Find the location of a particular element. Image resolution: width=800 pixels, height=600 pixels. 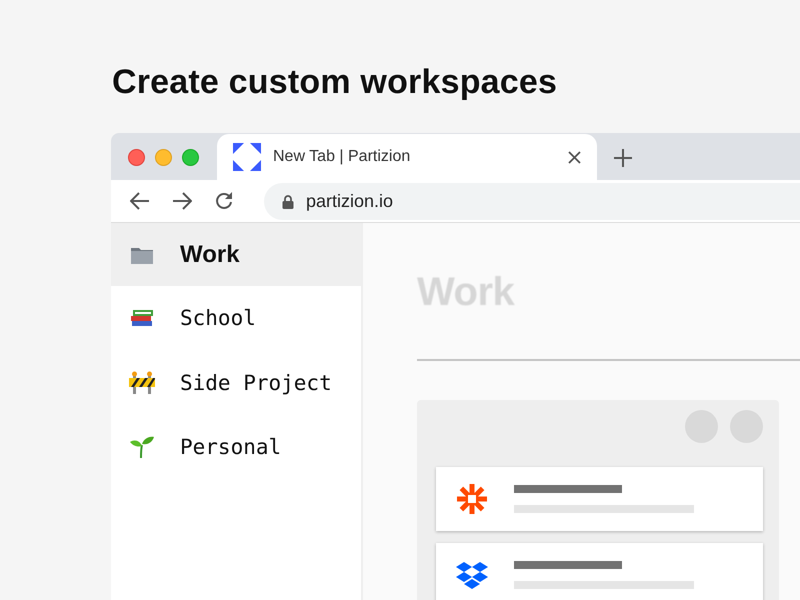

tab-title: New Tab | Partizion is located at coordinates (342, 157).